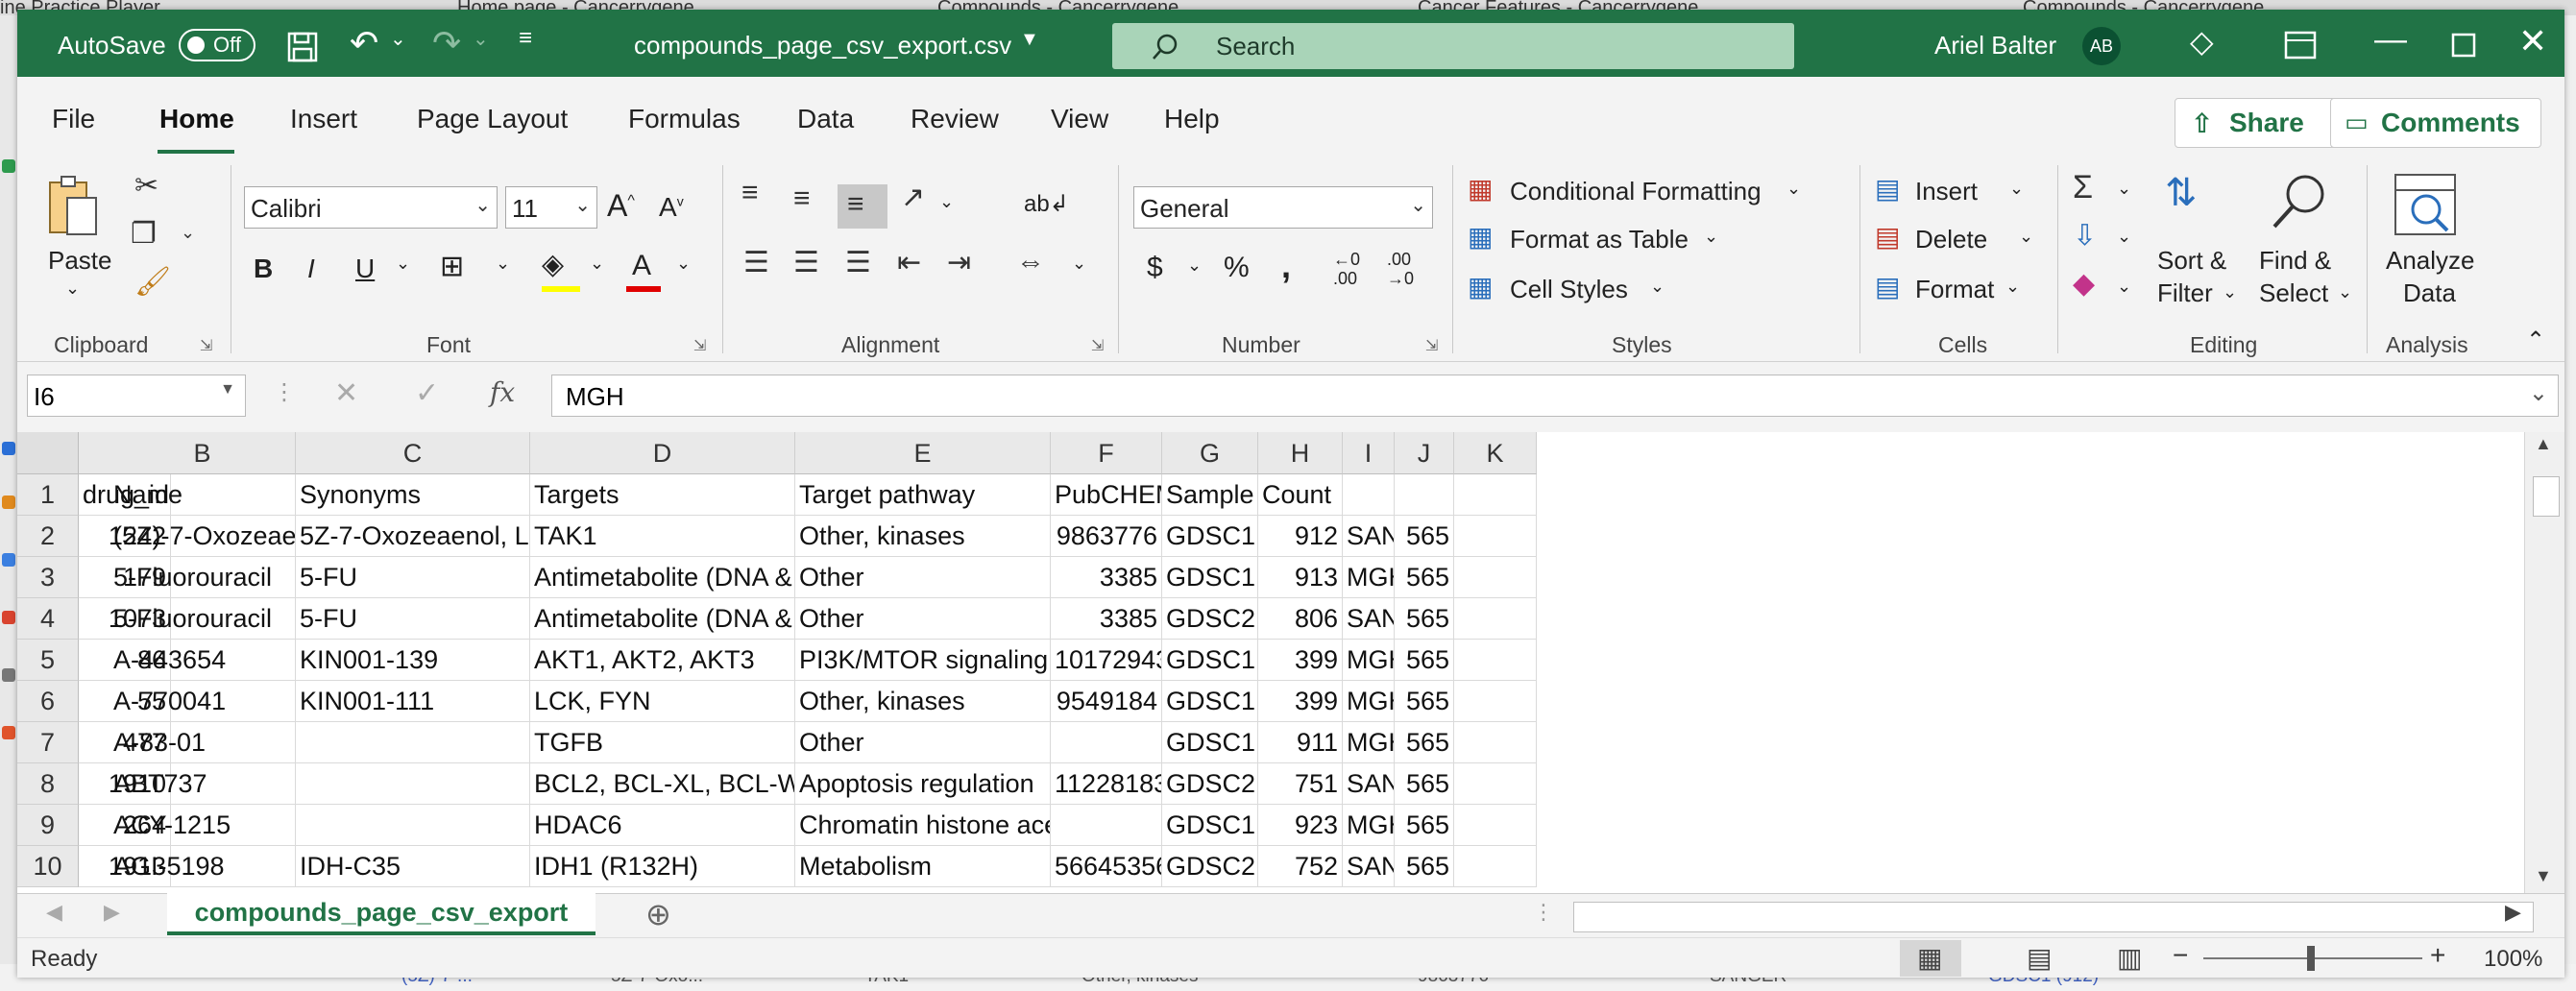 This screenshot has width=2576, height=991. I want to click on undo-dropdown-icon: ⌄, so click(398, 39).